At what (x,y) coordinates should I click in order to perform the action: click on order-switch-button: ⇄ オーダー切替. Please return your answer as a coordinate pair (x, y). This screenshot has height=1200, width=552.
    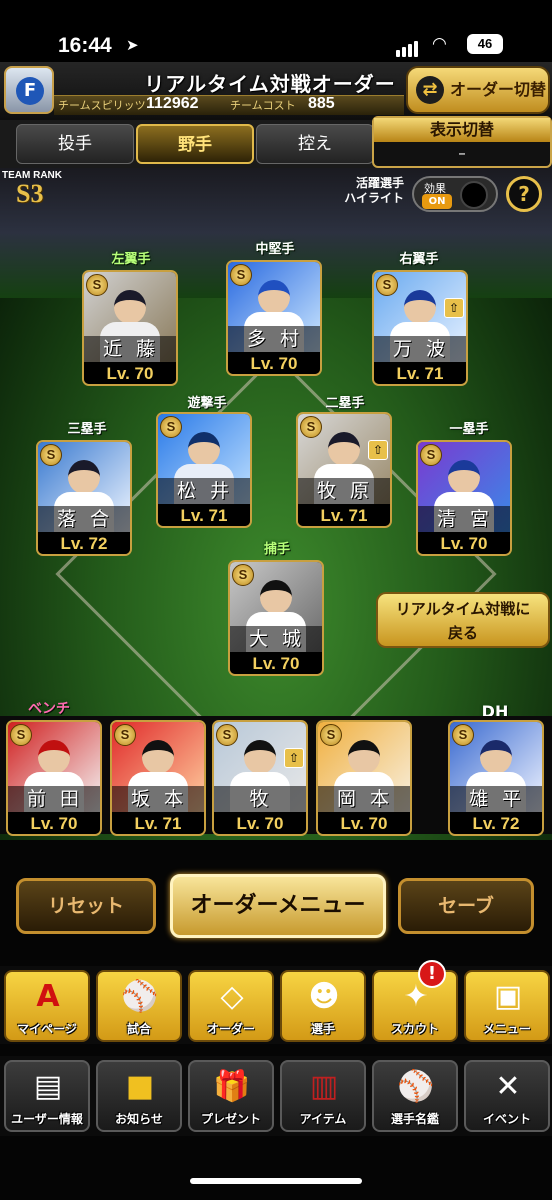
    Looking at the image, I should click on (478, 90).